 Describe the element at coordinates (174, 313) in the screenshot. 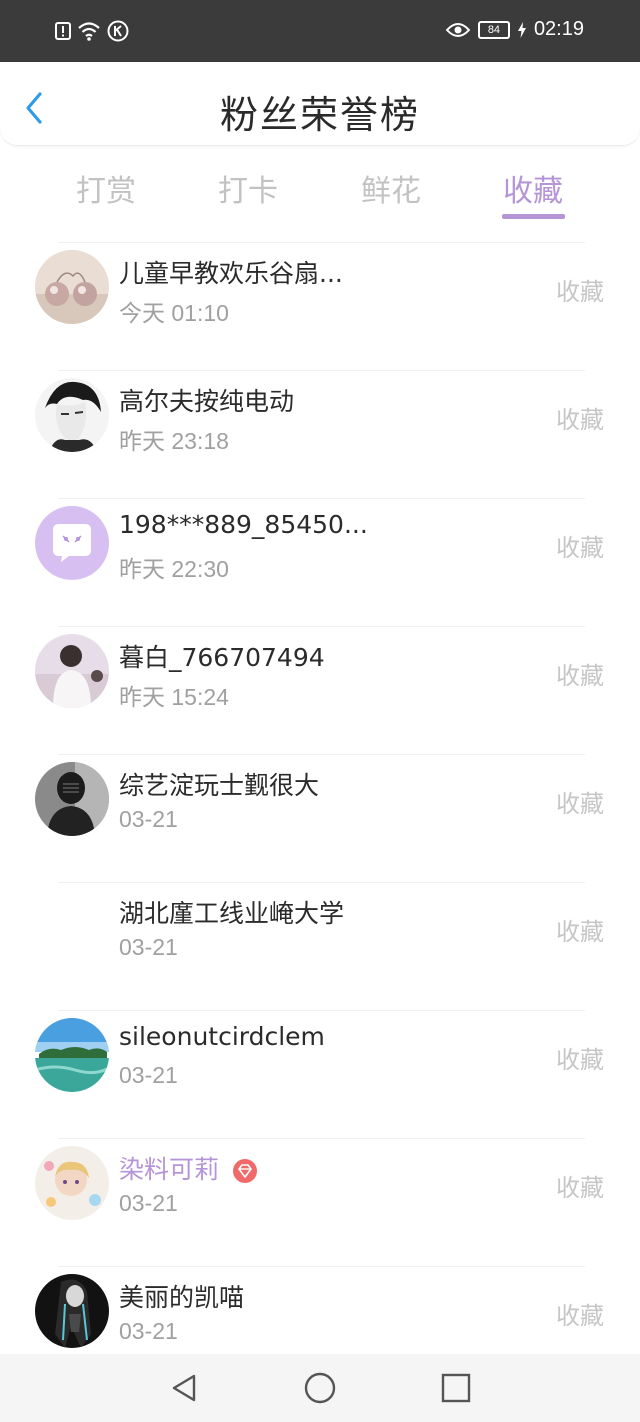

I see `fan-time: 今天 01:10` at that location.